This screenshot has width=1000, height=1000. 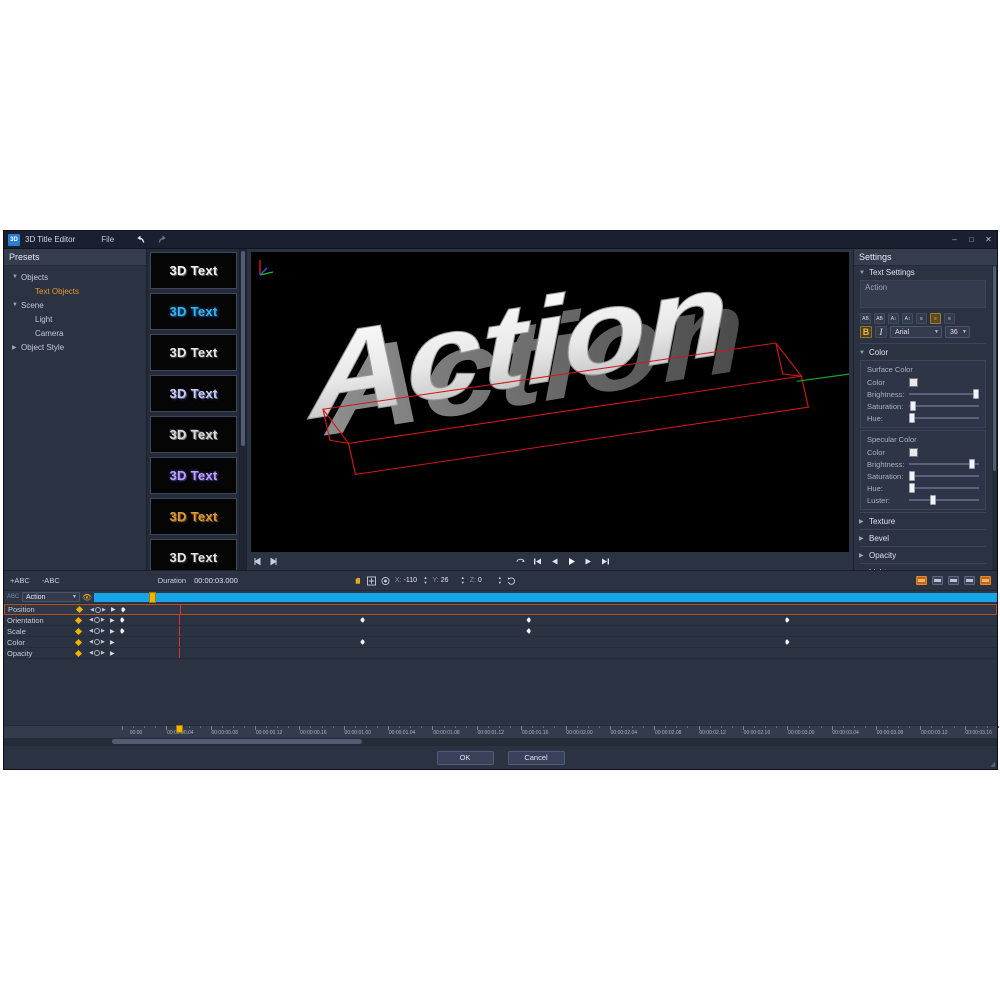 I want to click on timeline-hscrollbar, so click(x=500, y=741).